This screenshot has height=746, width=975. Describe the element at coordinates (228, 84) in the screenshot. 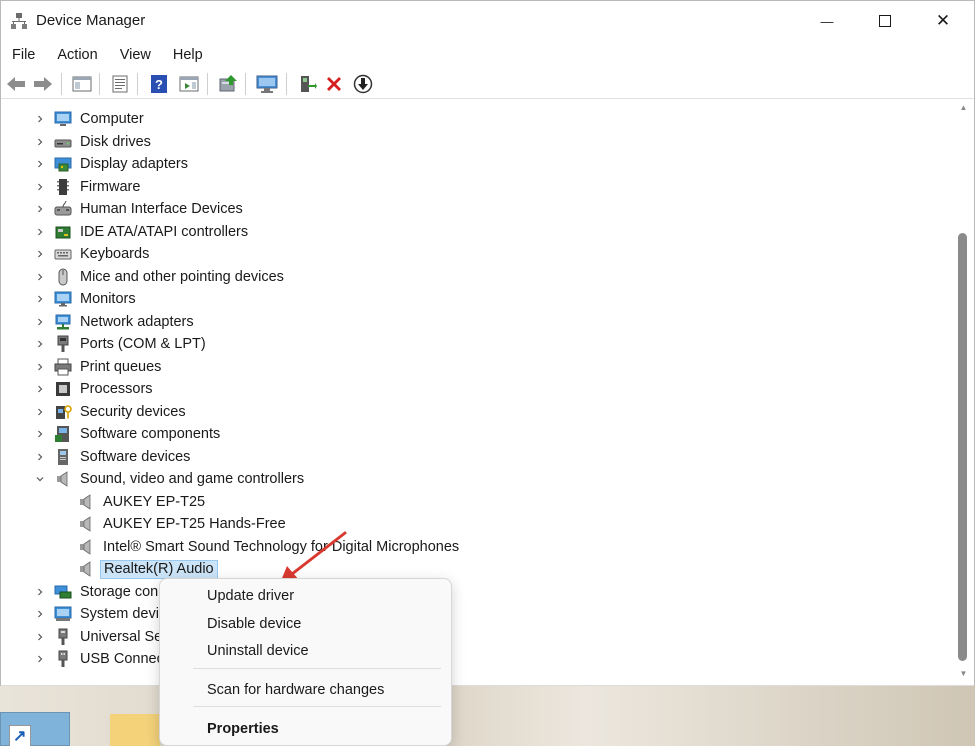

I see `update-driver-button` at that location.